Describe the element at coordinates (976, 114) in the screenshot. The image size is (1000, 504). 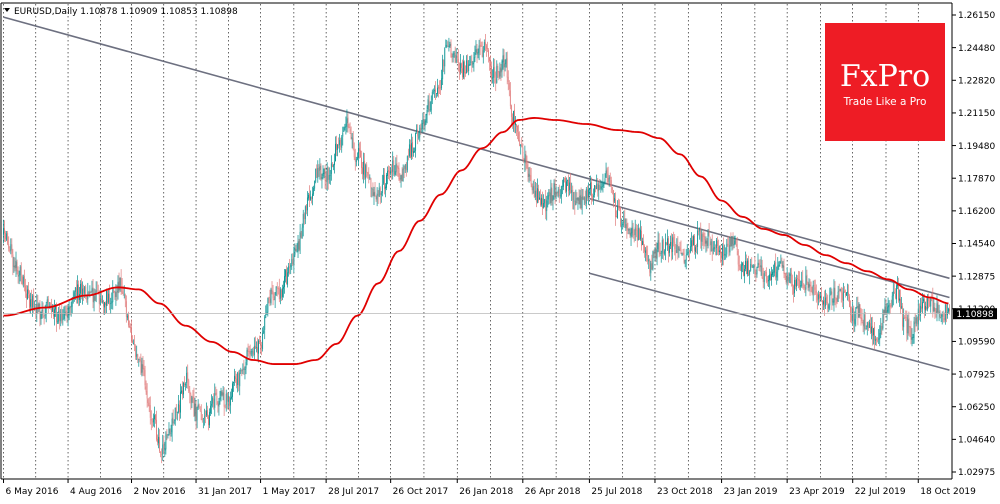
I see `y-tick-label: 1.21150` at that location.